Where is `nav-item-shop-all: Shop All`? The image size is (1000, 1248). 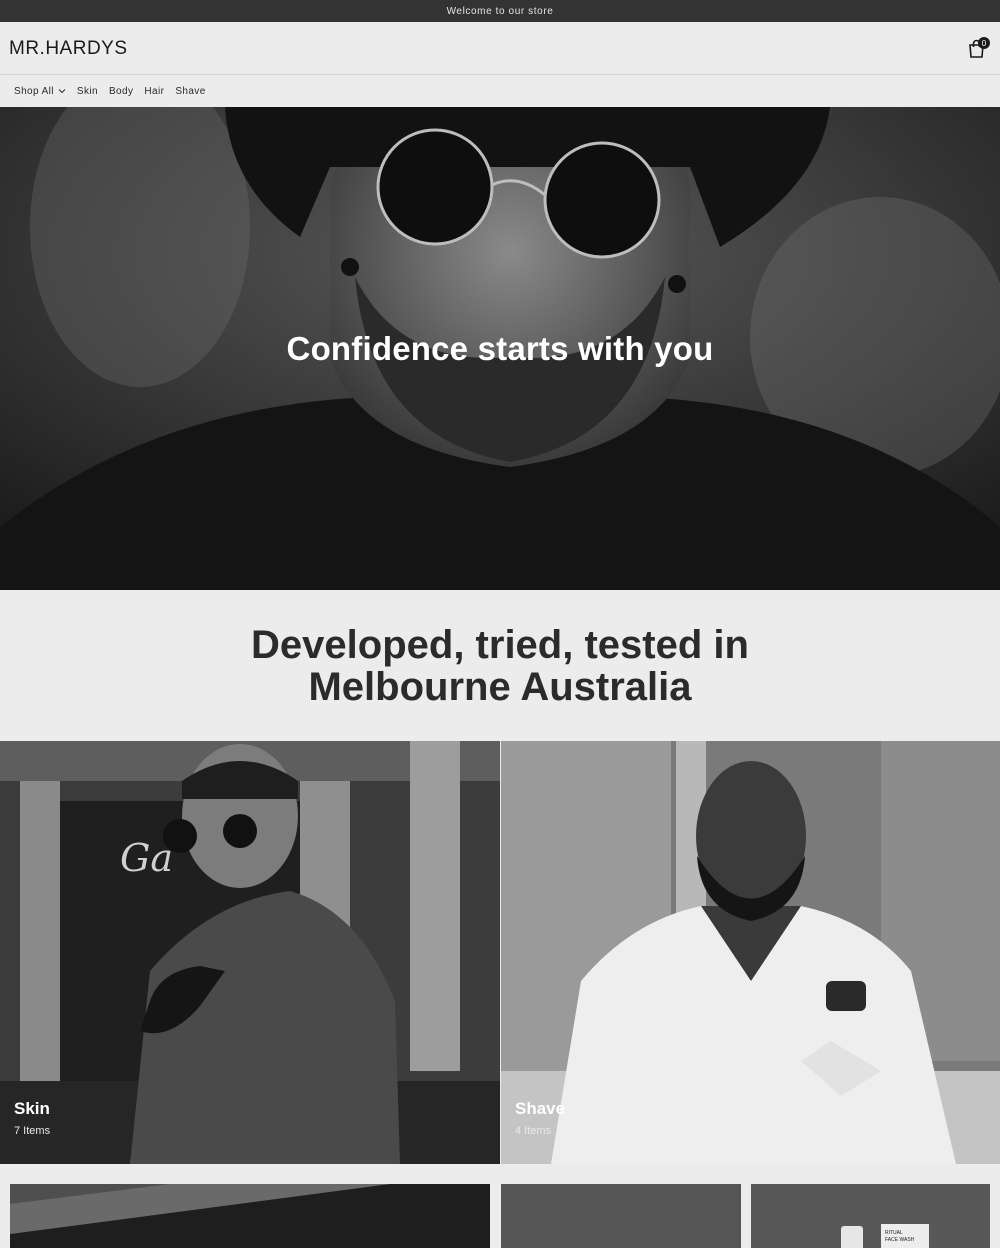
nav-item-shop-all: Shop All is located at coordinates (40, 91).